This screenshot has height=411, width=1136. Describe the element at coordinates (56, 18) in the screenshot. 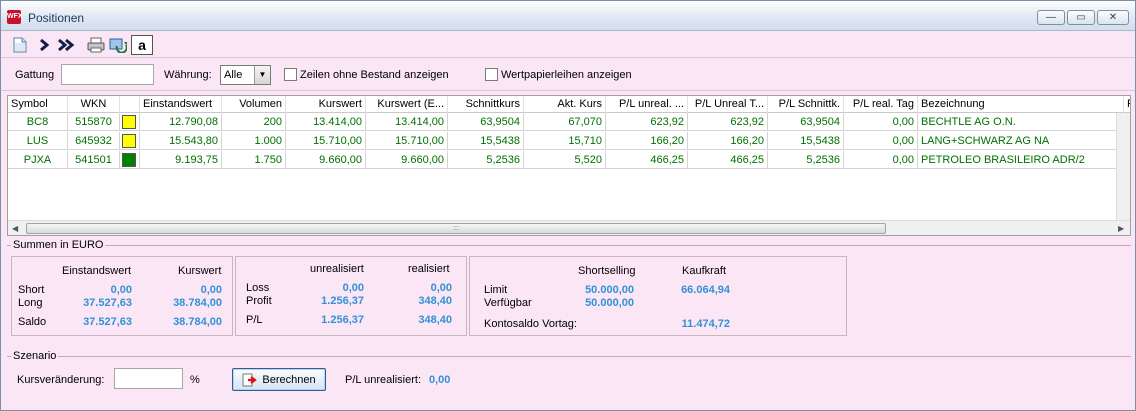

I see `window-title: Positionen` at that location.